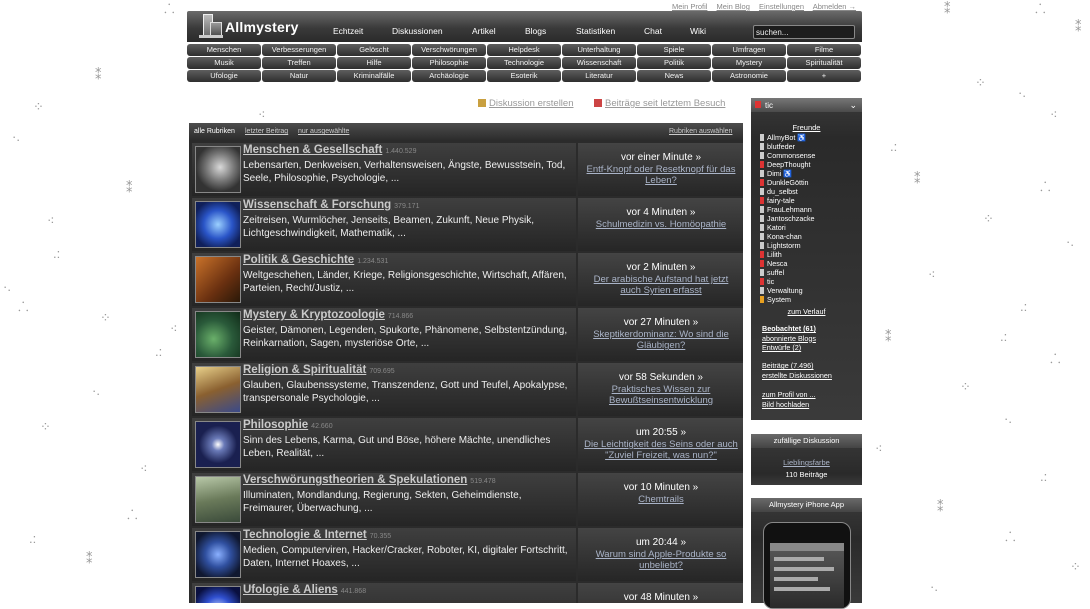 The width and height of the screenshot is (1090, 609). Describe the element at coordinates (653, 31) in the screenshot. I see `nav-chat: Chat` at that location.